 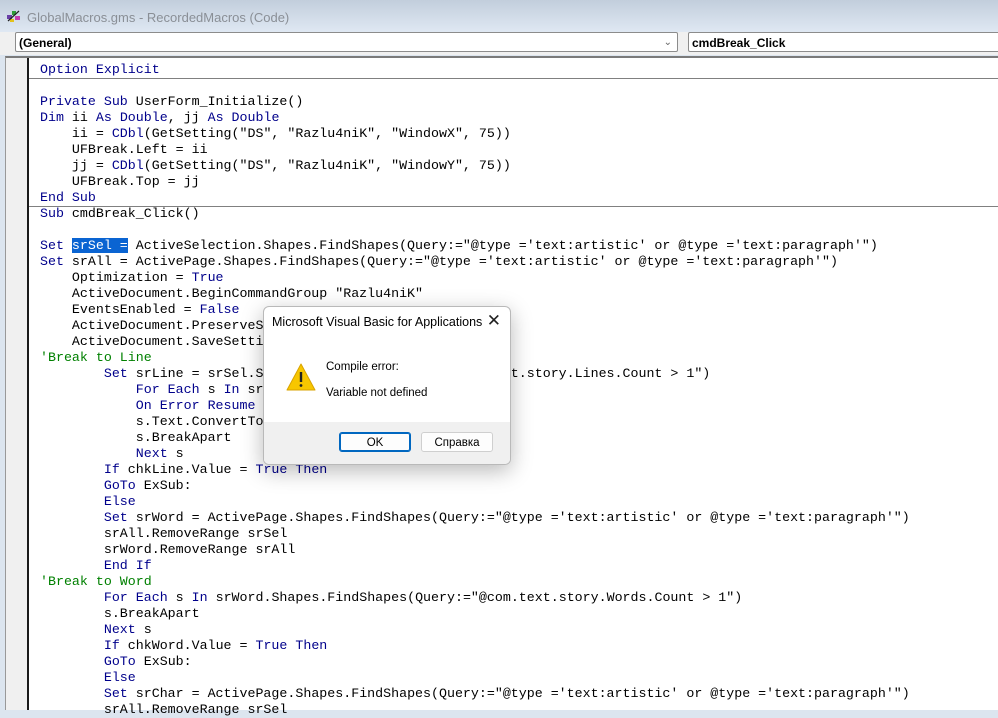 What do you see at coordinates (499, 16) in the screenshot?
I see `title-bar: GlobalMacros.gms - RecordedMacros (Code)` at bounding box center [499, 16].